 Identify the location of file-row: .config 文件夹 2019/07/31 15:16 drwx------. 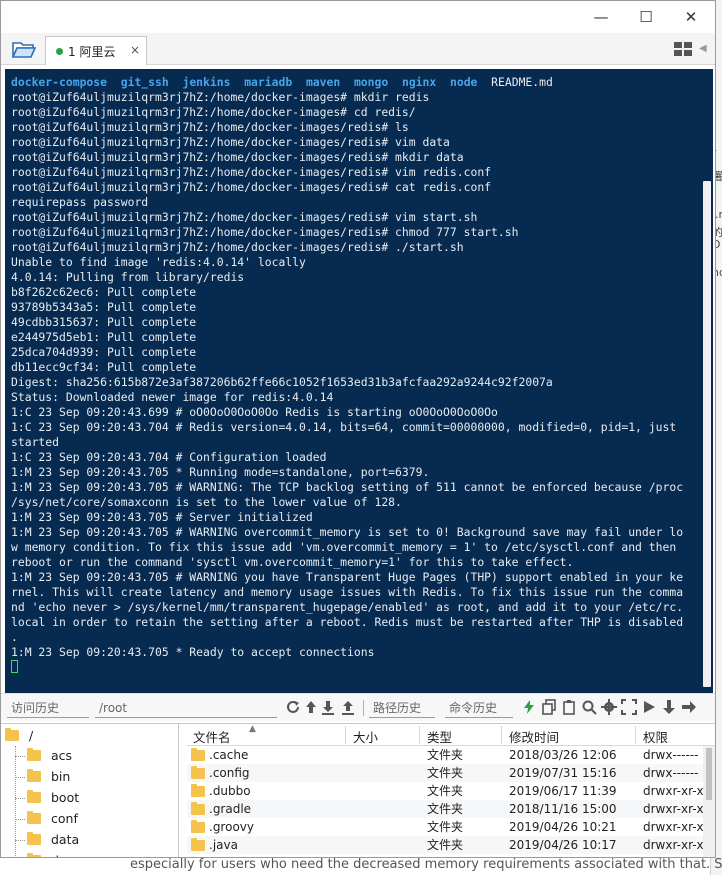
(451, 773).